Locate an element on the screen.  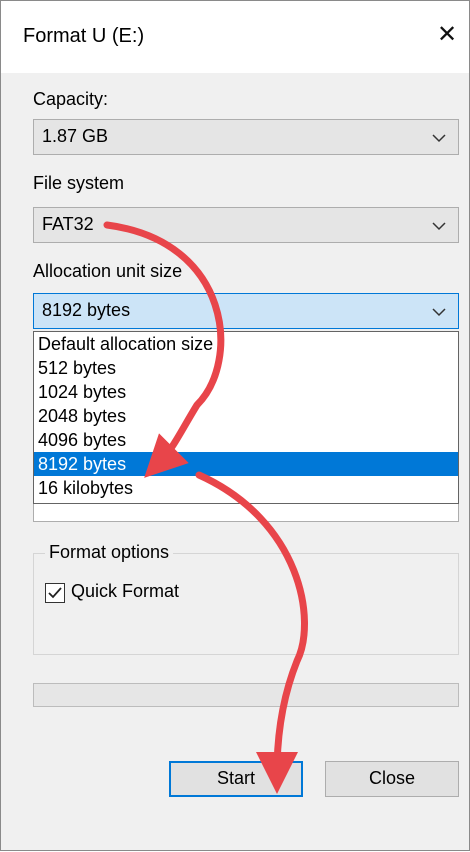
title-bar: Format U (E:) ✕ is located at coordinates (235, 37).